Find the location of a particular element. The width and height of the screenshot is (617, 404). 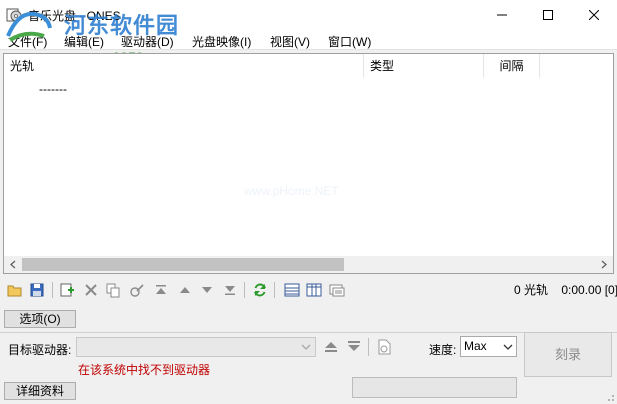

horizontal-scrollbar is located at coordinates (308, 264).